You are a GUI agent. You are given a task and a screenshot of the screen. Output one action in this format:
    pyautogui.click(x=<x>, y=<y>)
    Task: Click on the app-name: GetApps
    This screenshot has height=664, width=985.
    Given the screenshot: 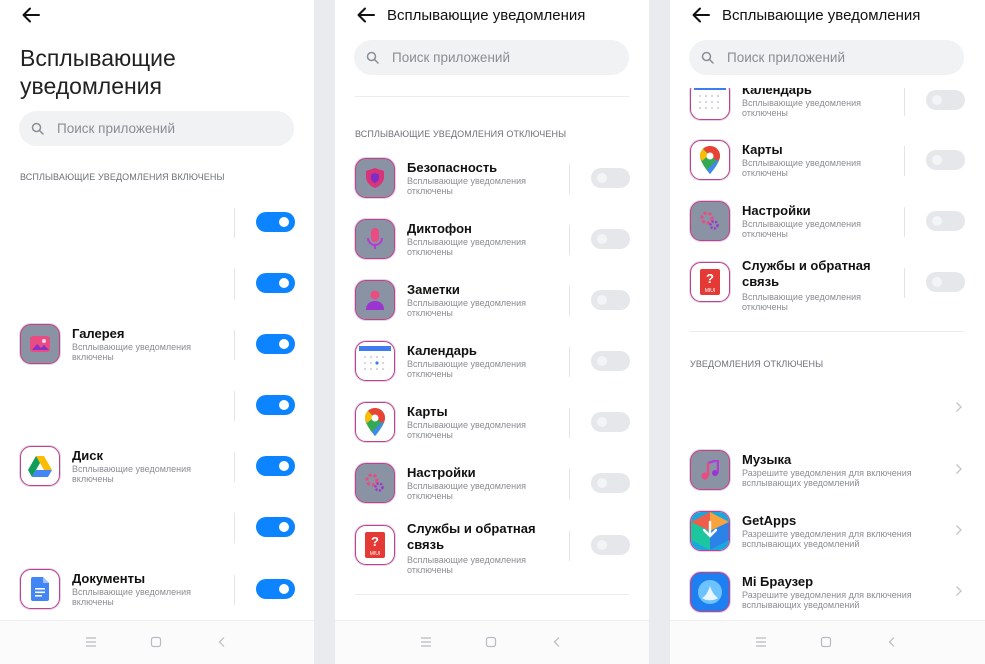 What is the action you would take?
    pyautogui.click(x=769, y=520)
    